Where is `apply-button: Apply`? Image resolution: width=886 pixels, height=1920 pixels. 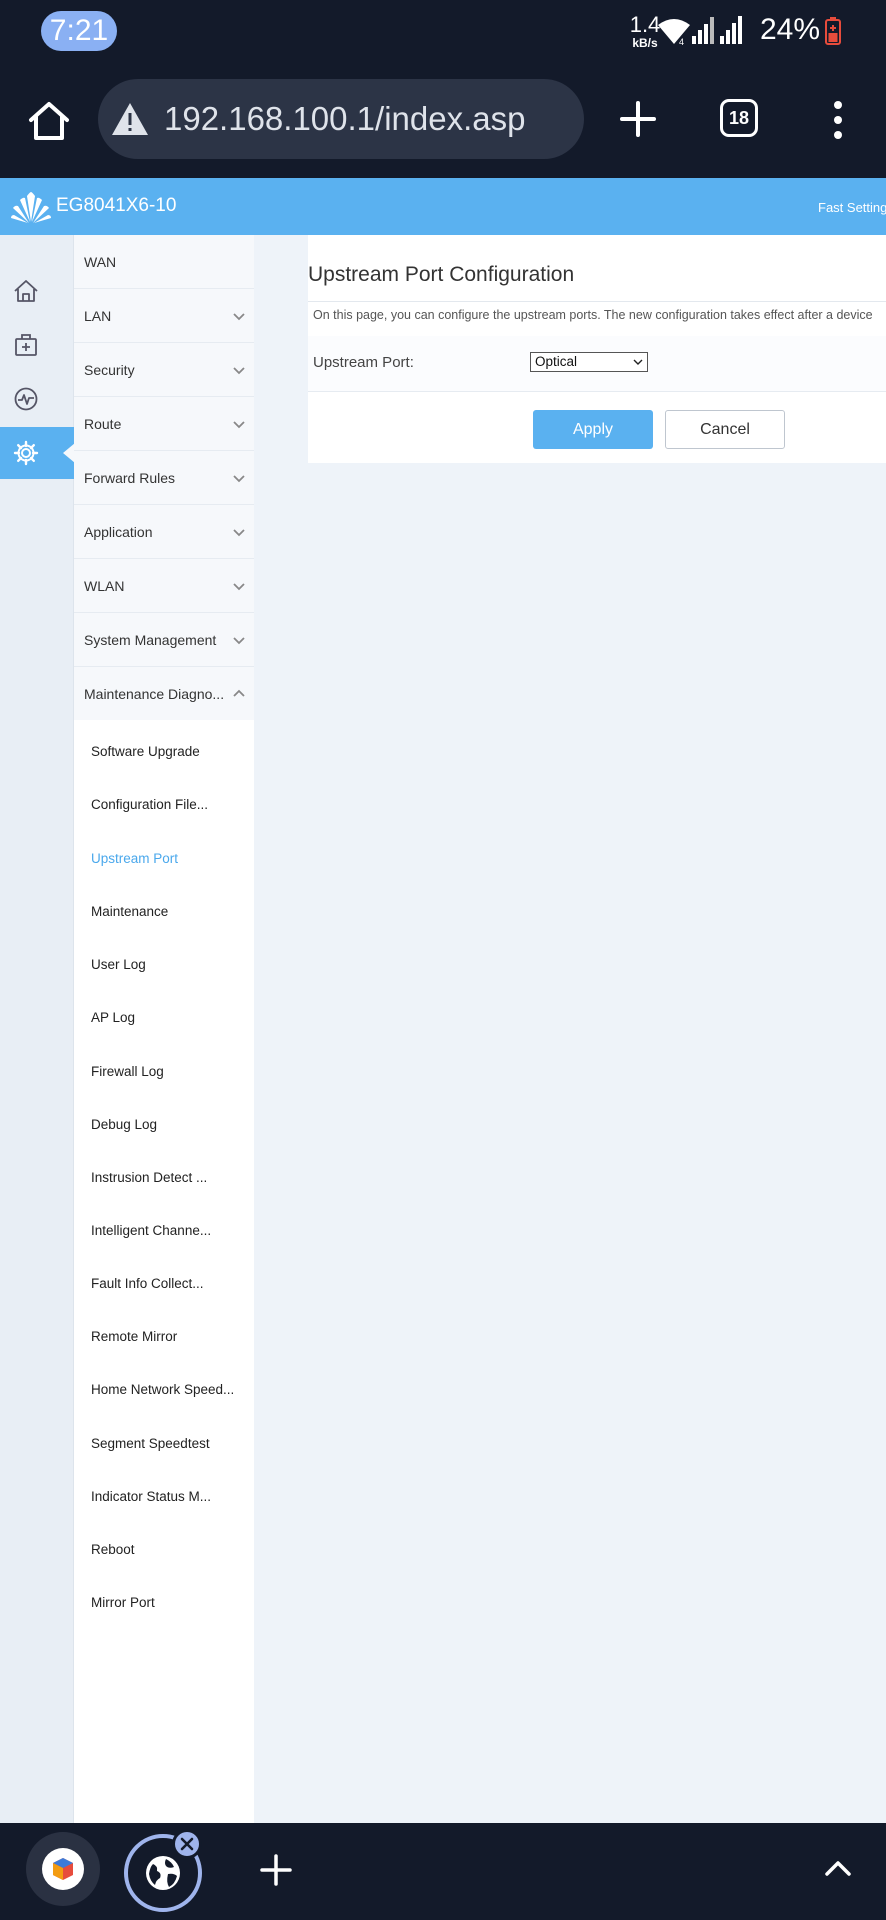 apply-button: Apply is located at coordinates (593, 429).